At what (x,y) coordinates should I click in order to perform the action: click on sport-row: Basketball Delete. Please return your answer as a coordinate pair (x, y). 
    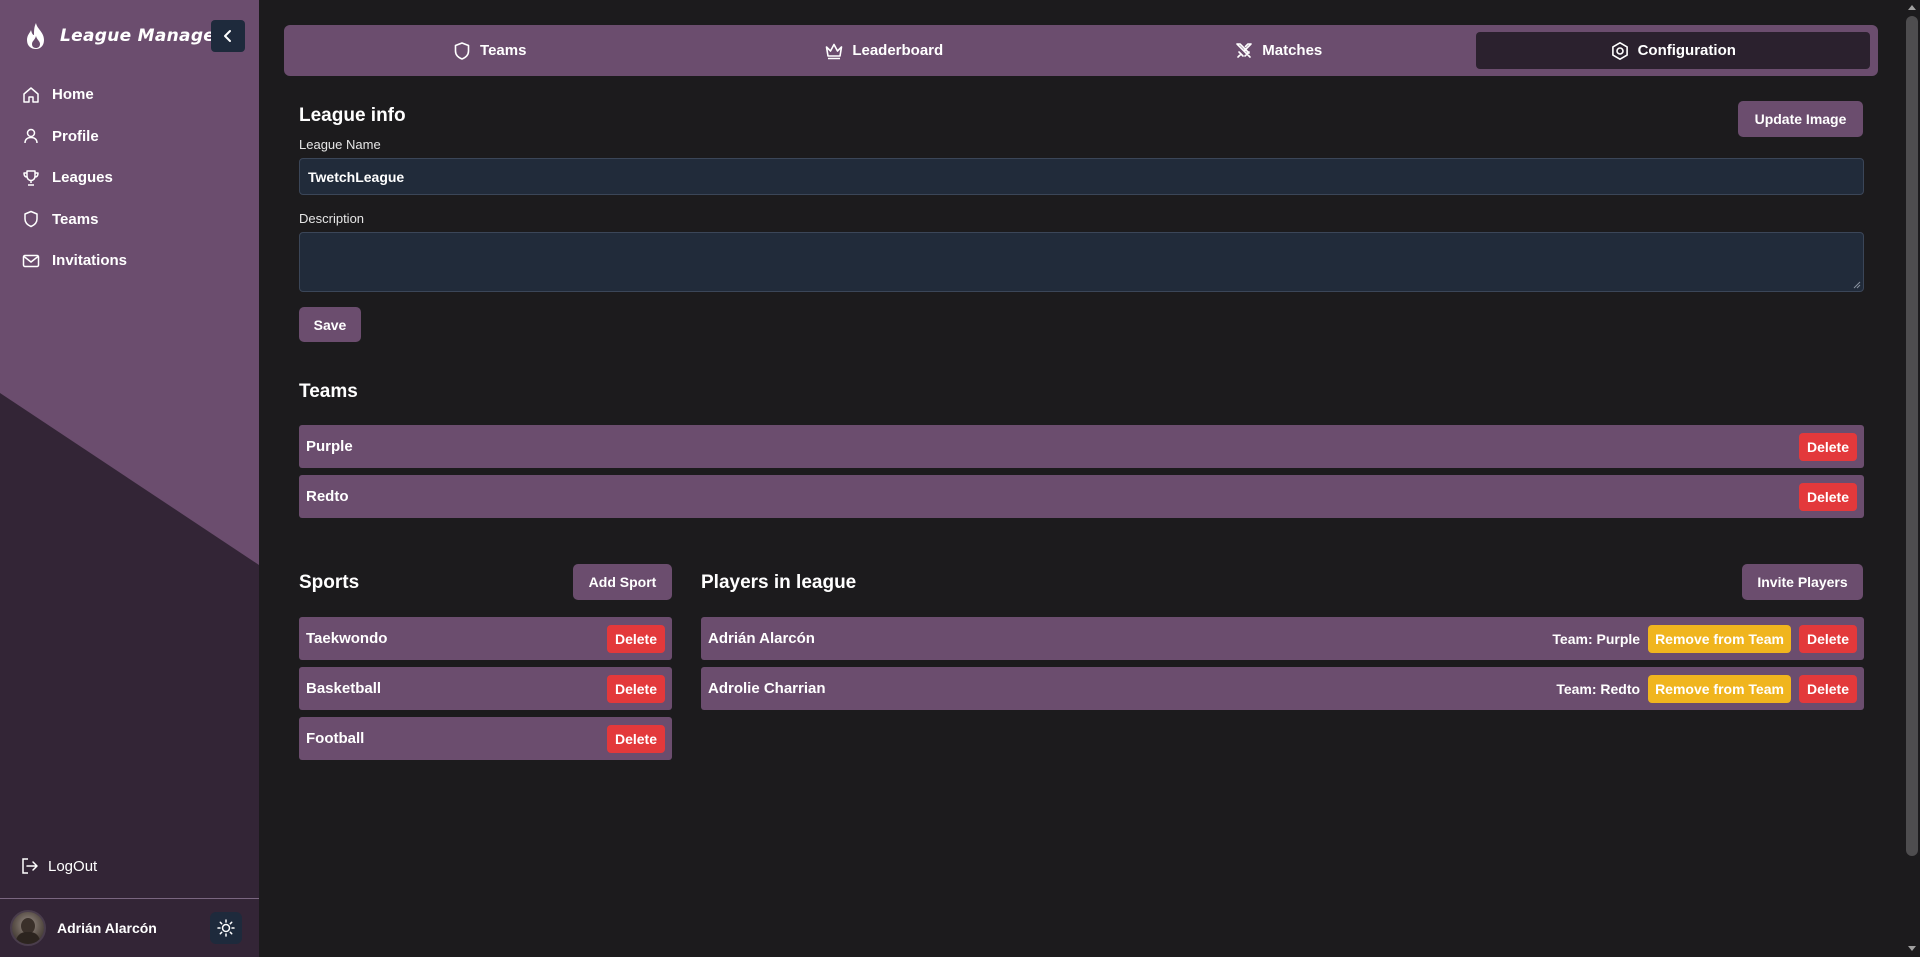
    Looking at the image, I should click on (485, 688).